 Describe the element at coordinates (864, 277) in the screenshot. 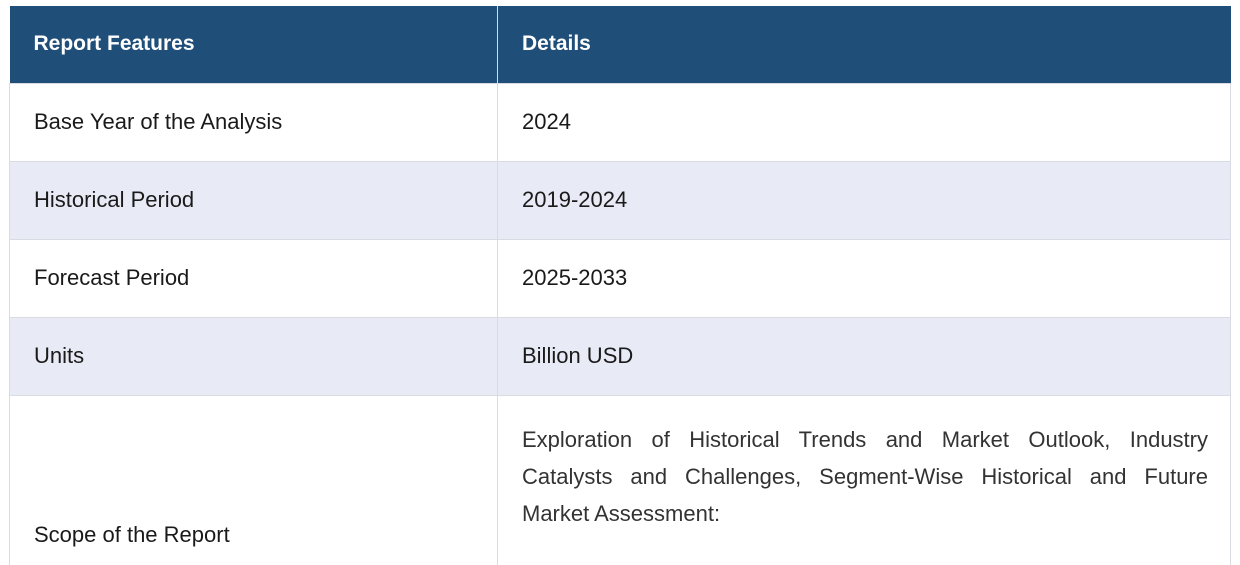

I see `row-detail-cell: 2025-2033` at that location.